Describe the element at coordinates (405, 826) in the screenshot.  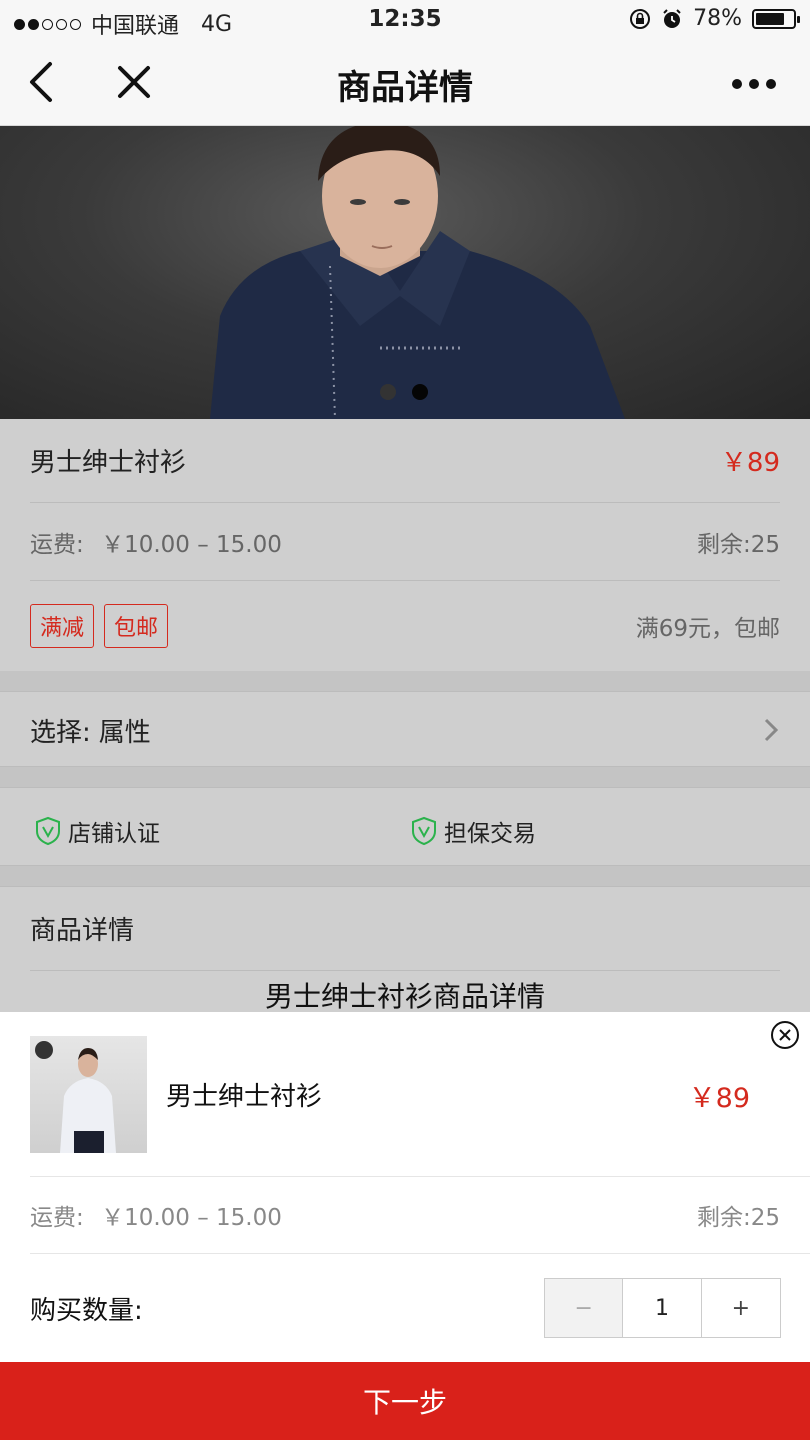
I see `guarantee-badges: 店铺认证 担保交易` at that location.